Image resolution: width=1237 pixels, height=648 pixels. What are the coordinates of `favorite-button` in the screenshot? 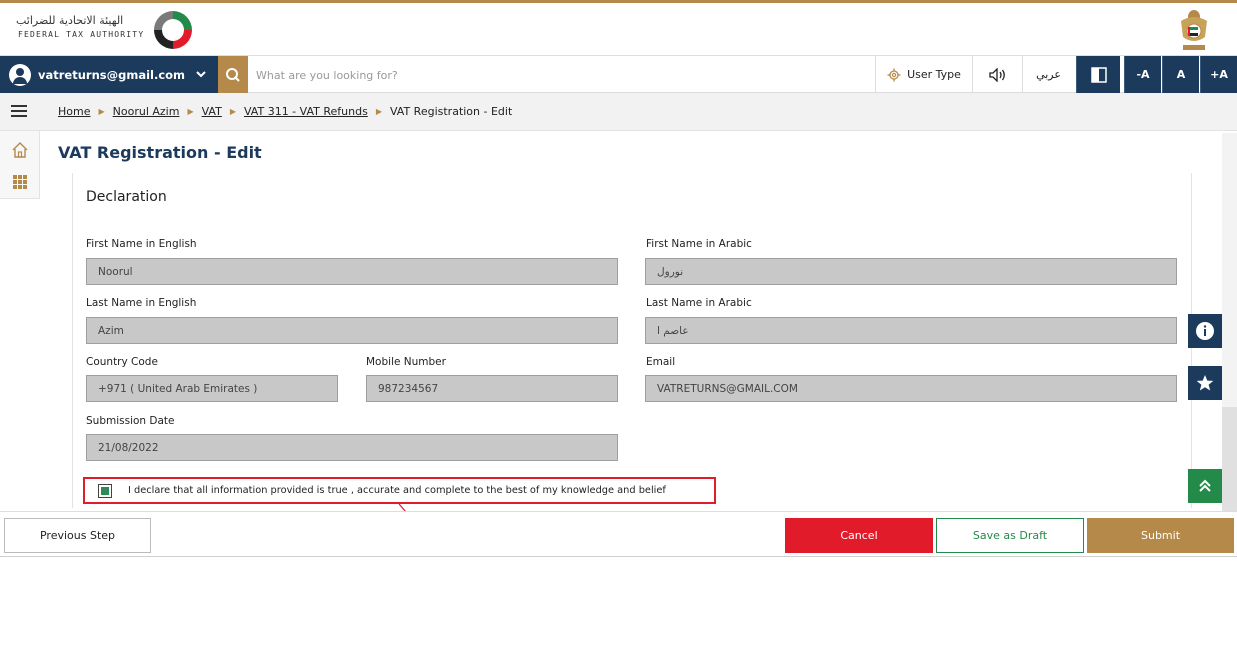 It's located at (1205, 383).